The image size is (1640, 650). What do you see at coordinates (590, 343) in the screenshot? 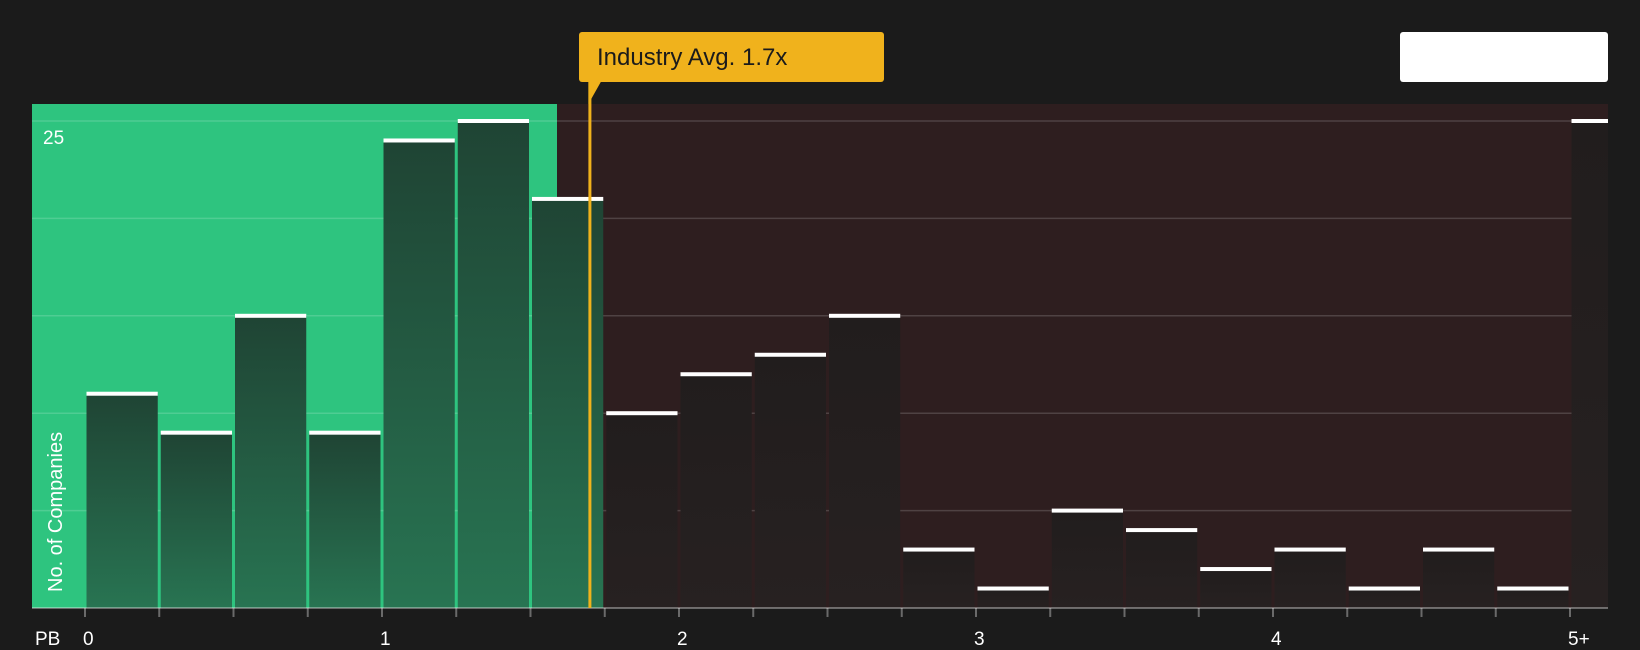
I see `industry-avg-line` at bounding box center [590, 343].